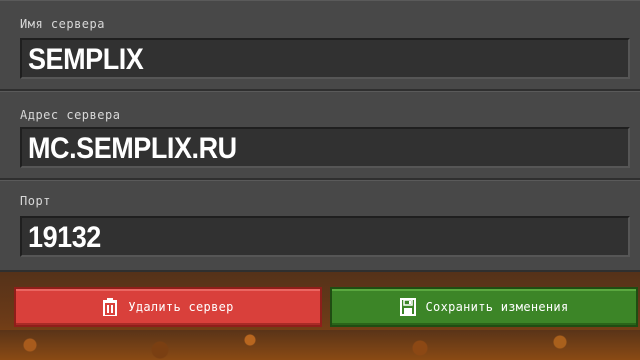 This screenshot has width=640, height=360. I want to click on save-changes-button: Сохранить изменения, so click(484, 307).